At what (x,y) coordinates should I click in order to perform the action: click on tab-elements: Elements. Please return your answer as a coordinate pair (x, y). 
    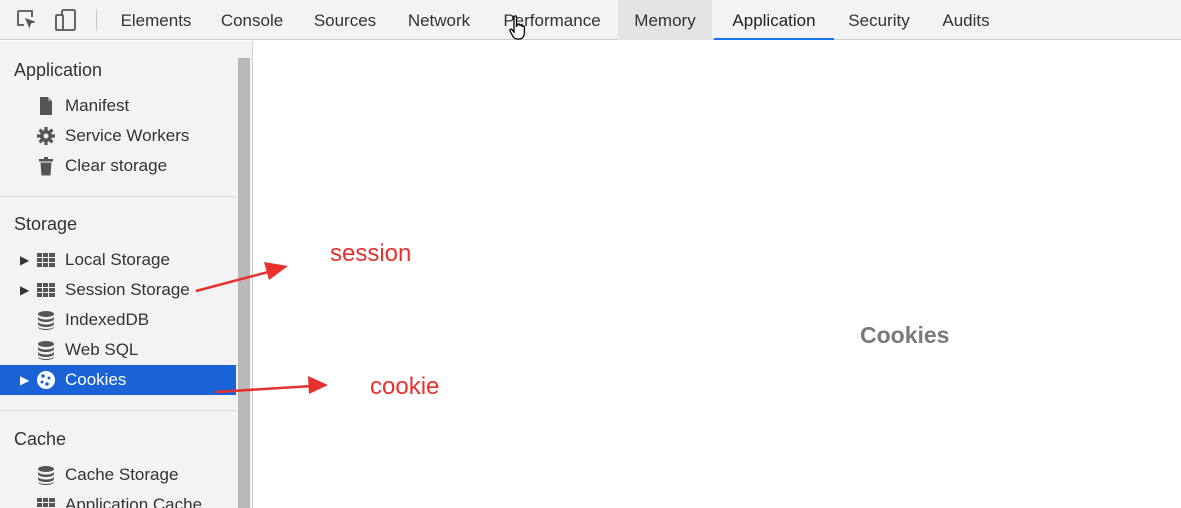
    Looking at the image, I should click on (156, 20).